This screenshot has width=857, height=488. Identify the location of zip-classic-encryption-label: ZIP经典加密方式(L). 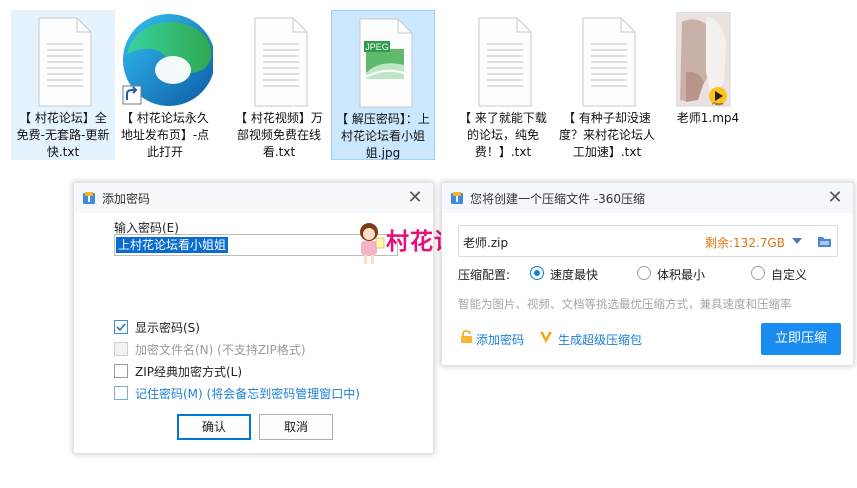
(189, 372).